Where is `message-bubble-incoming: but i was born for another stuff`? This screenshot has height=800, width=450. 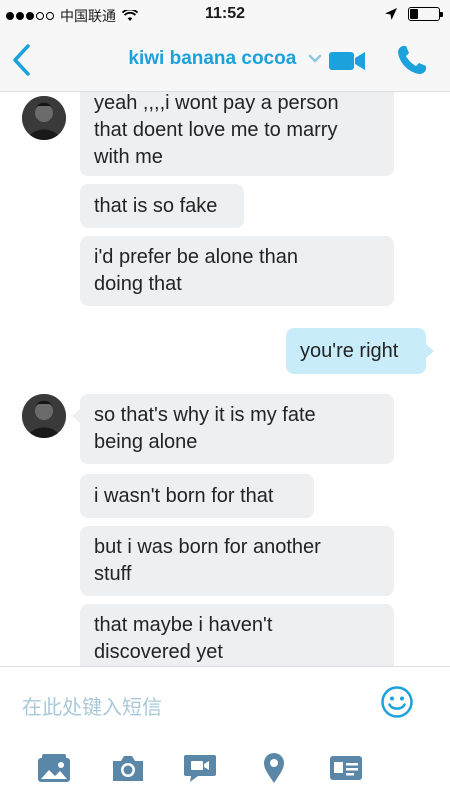 message-bubble-incoming: but i was born for another stuff is located at coordinates (237, 561).